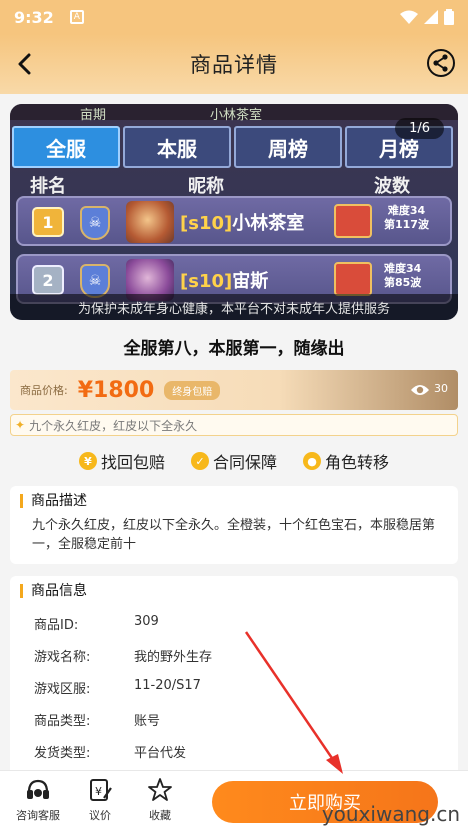  I want to click on signal-icon, so click(431, 17).